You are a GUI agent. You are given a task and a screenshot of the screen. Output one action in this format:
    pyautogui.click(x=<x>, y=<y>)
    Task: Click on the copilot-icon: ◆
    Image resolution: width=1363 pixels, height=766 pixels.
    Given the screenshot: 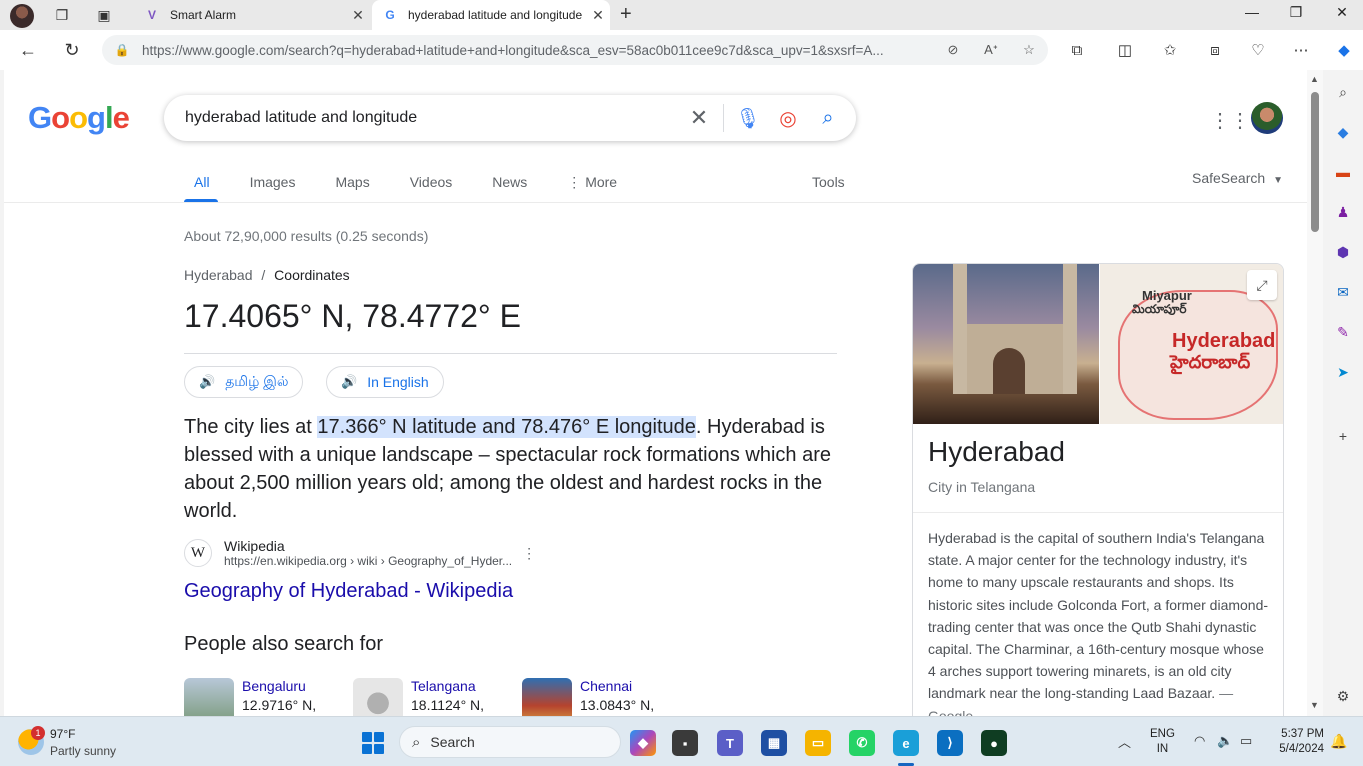 What is the action you would take?
    pyautogui.click(x=1344, y=50)
    